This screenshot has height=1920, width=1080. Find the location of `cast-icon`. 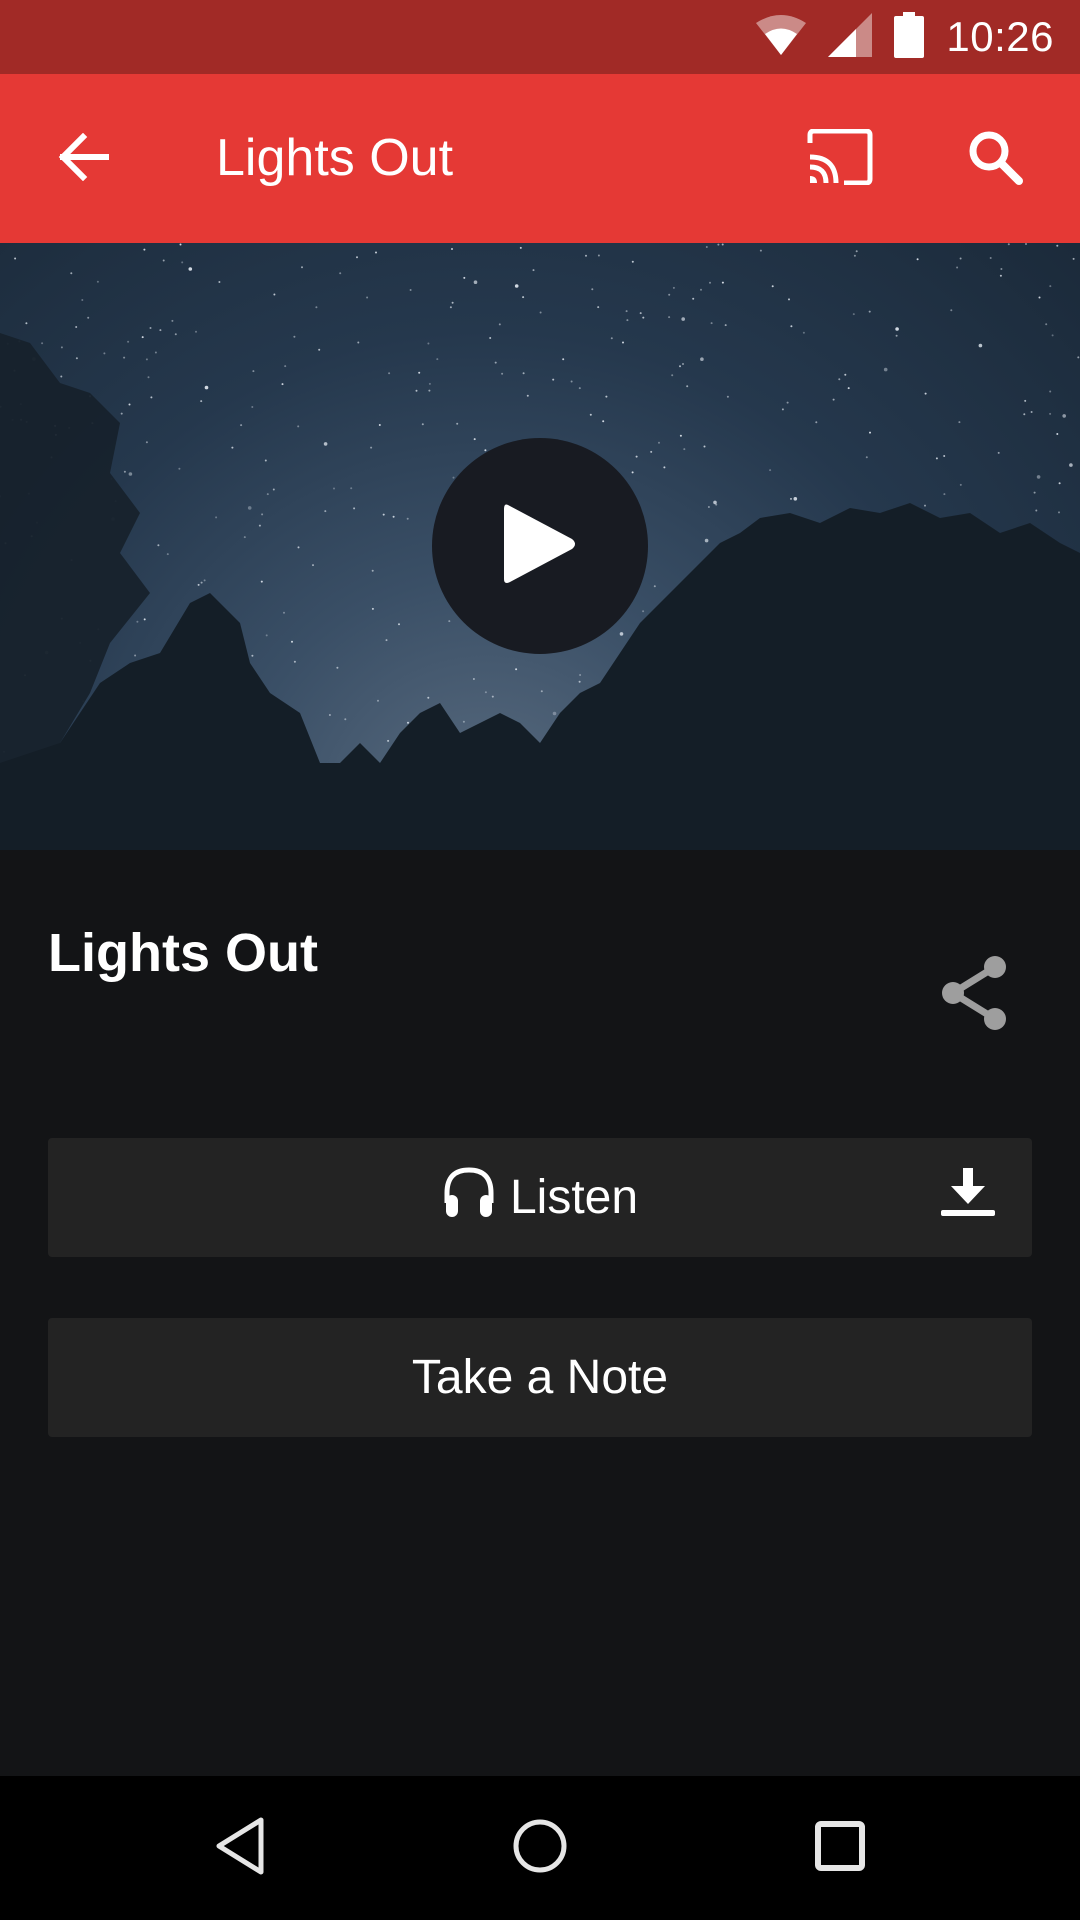

cast-icon is located at coordinates (840, 159).